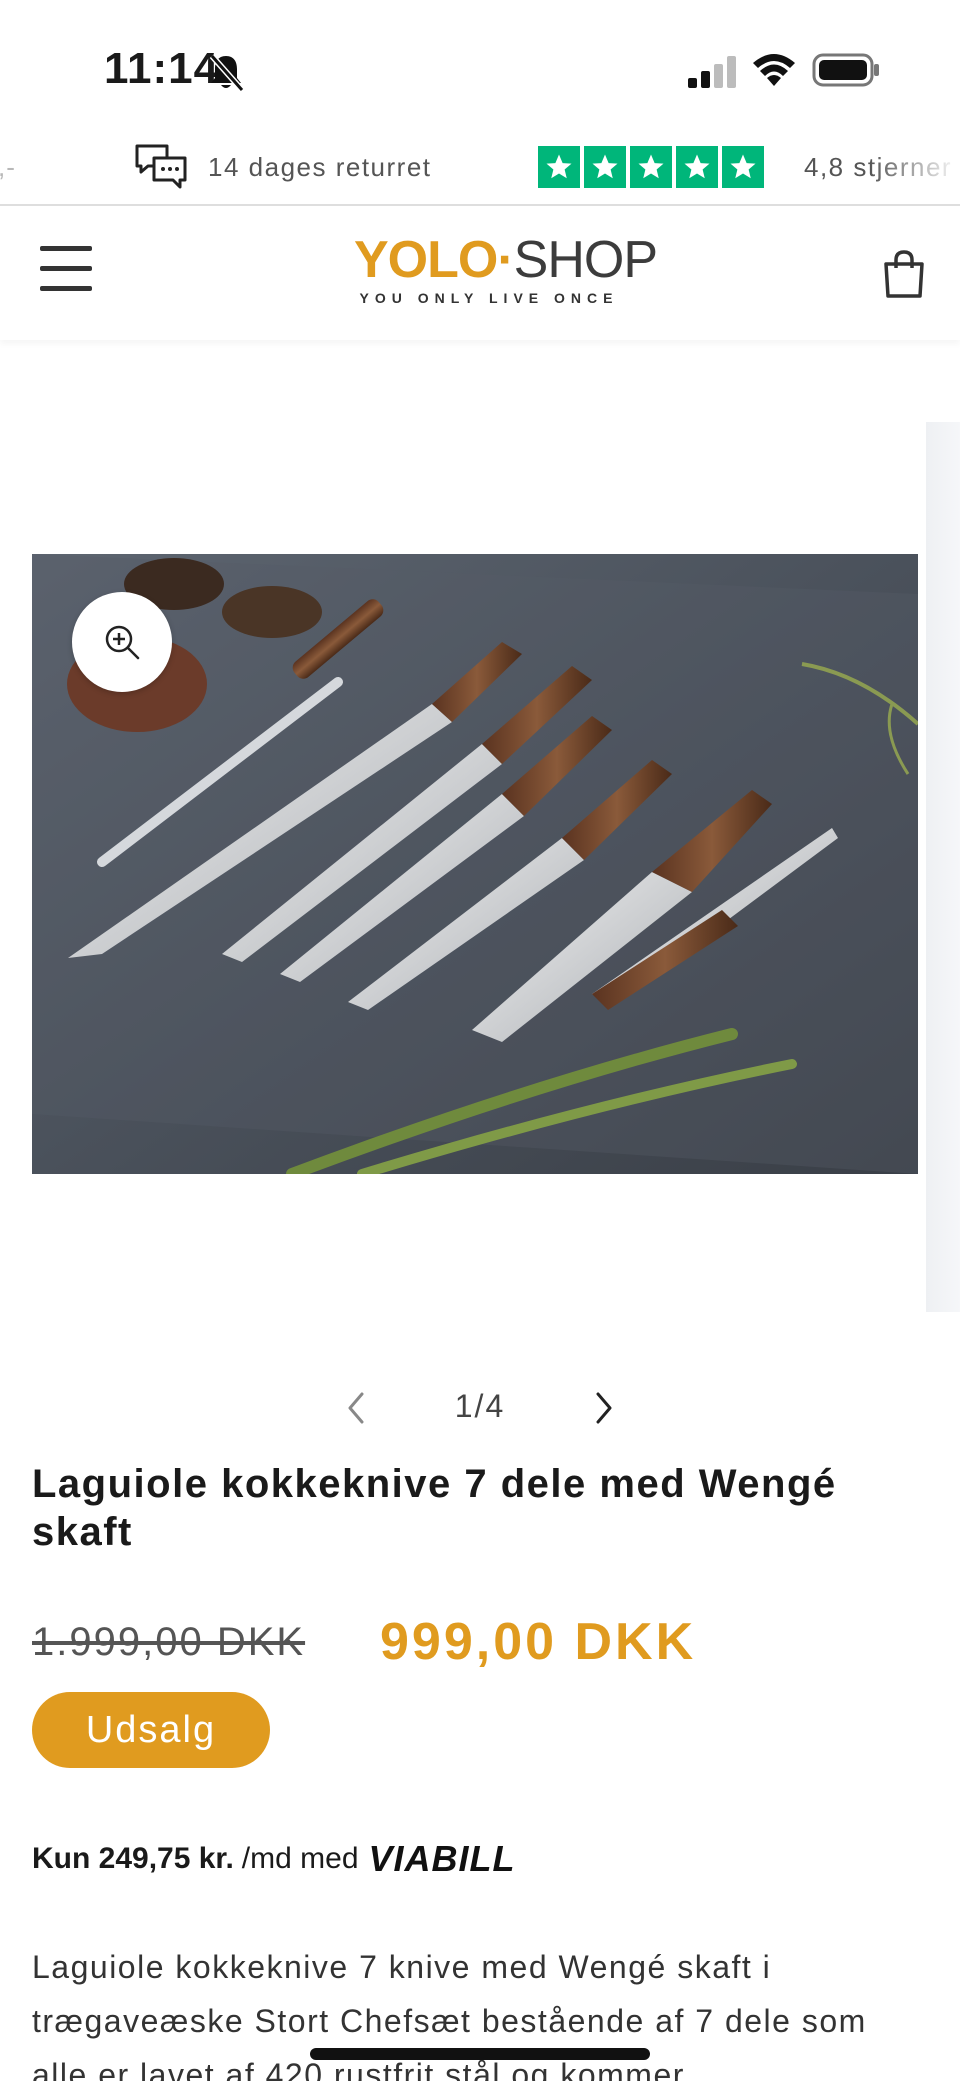 Image resolution: width=960 pixels, height=2081 pixels. What do you see at coordinates (585, 260) in the screenshot?
I see `logo-shop: SHOP` at bounding box center [585, 260].